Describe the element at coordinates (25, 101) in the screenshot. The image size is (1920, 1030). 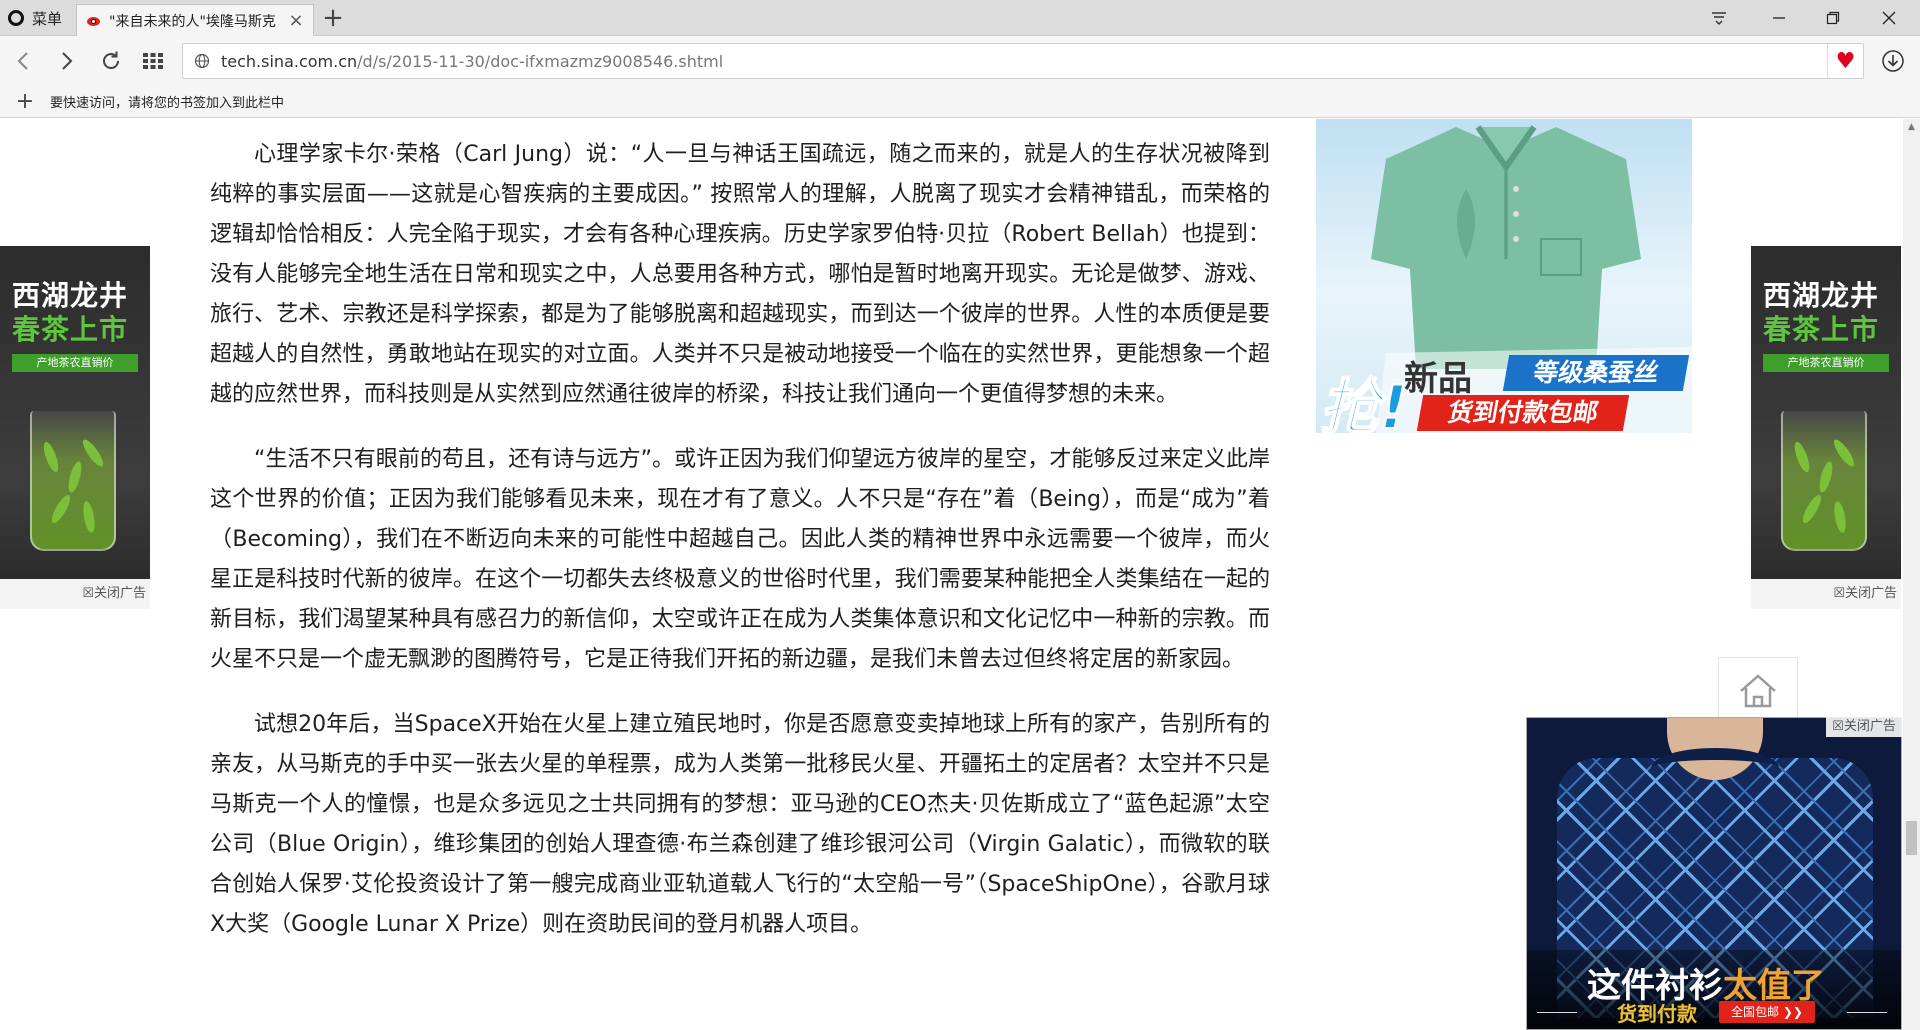
I see `add-bookmark-button: +` at that location.